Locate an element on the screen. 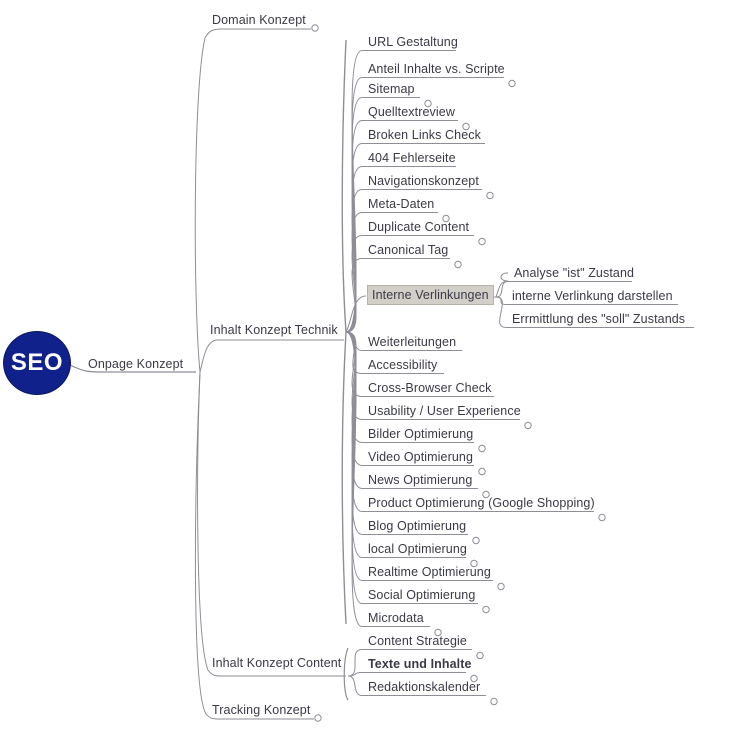  leaf-node: Microdata is located at coordinates (396, 618).